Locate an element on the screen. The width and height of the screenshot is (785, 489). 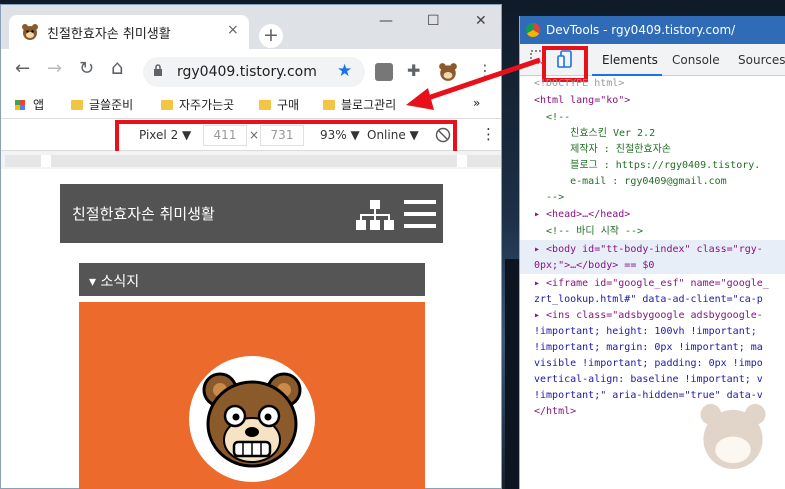
minimize-button: — is located at coordinates (386, 21).